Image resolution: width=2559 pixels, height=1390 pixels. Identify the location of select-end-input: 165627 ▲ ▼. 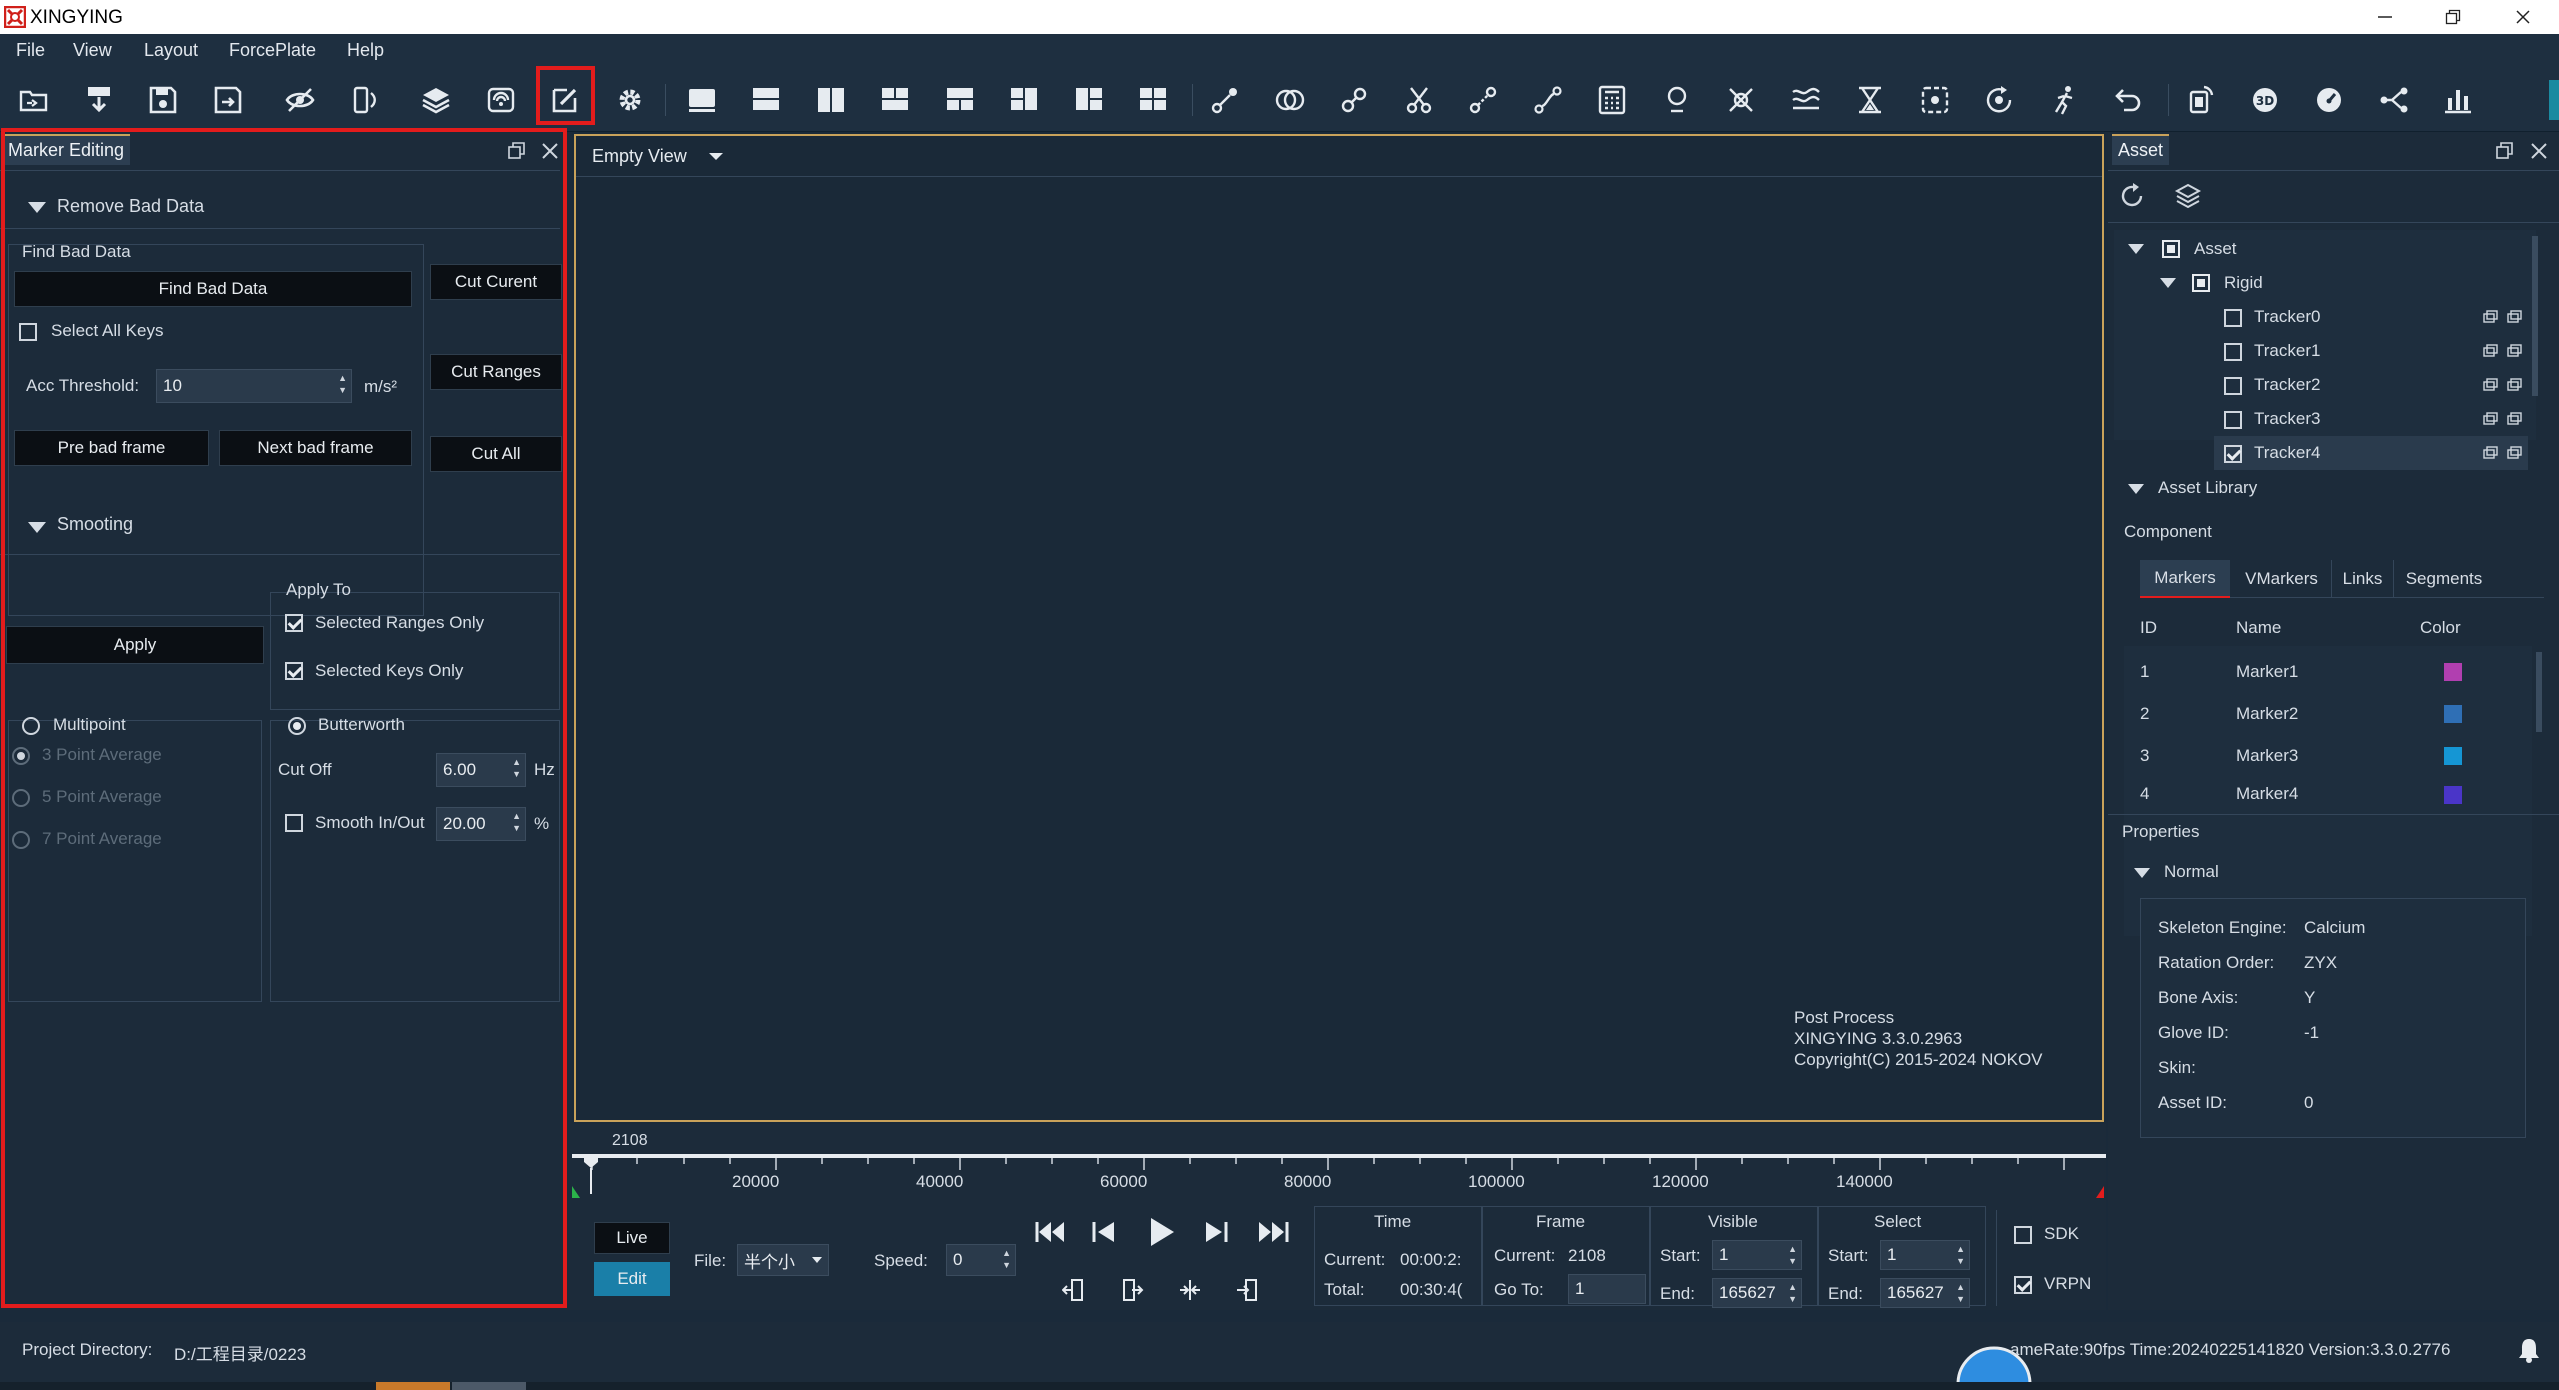
(1925, 1293).